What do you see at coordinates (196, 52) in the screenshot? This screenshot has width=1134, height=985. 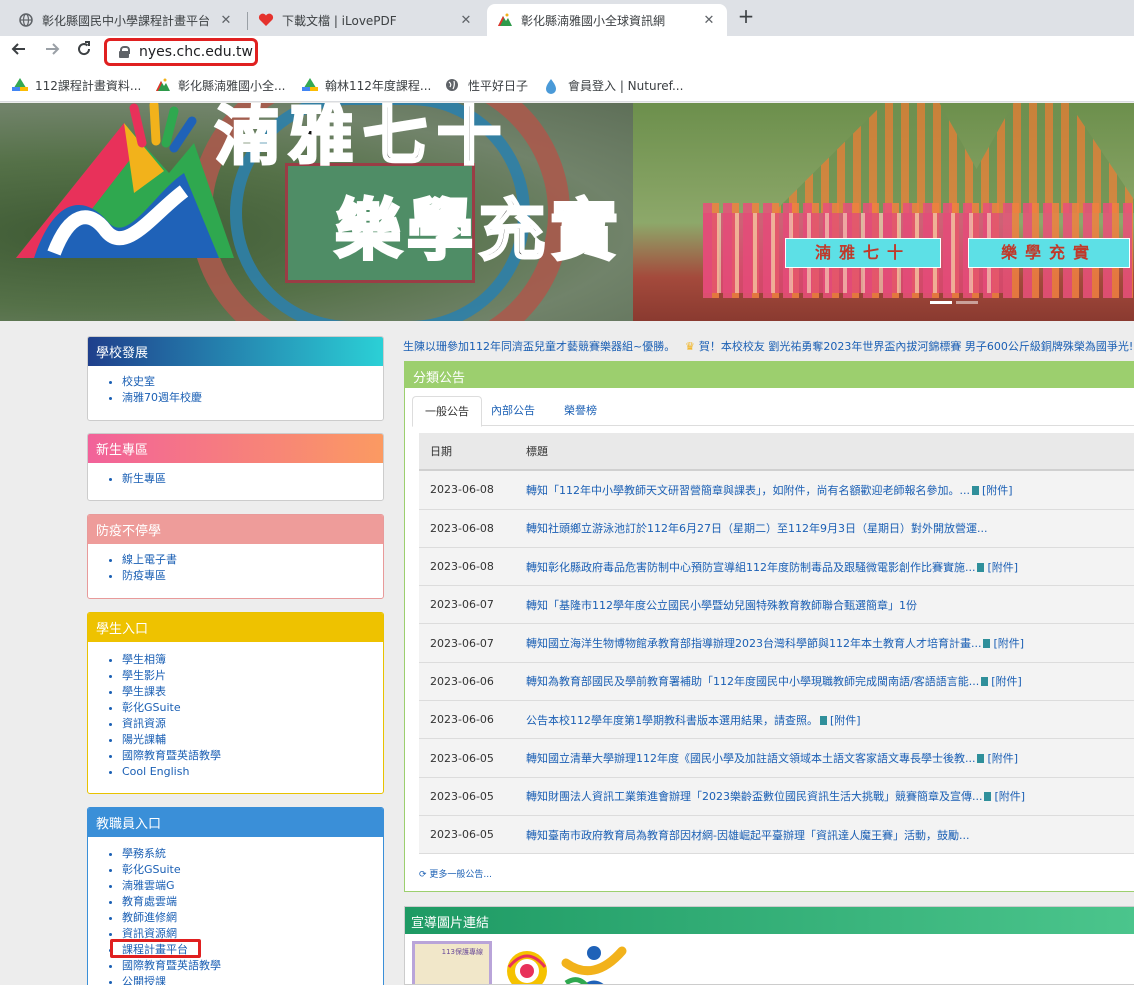 I see `url-text: nyes.chc.edu.tw` at bounding box center [196, 52].